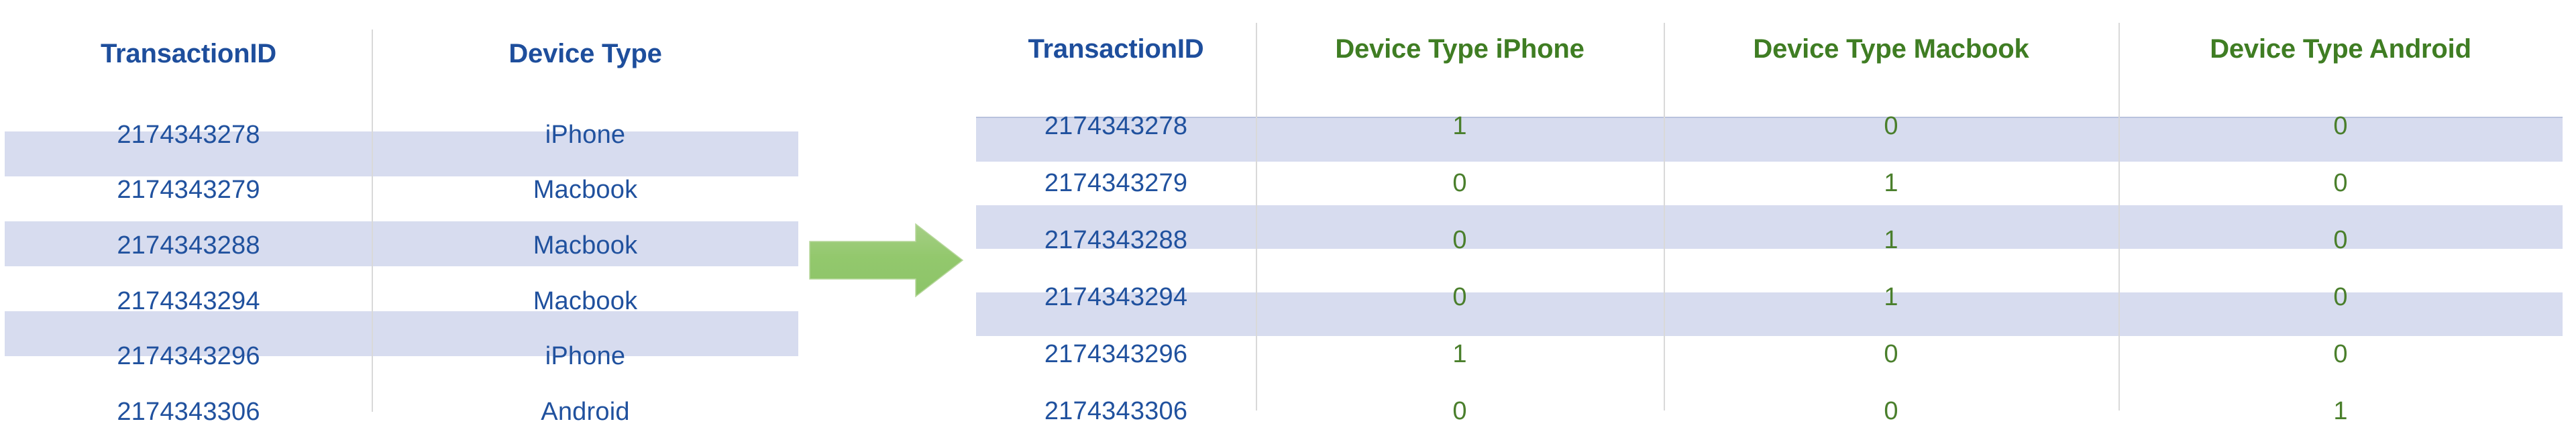 Image resolution: width=2576 pixels, height=440 pixels. Describe the element at coordinates (188, 356) in the screenshot. I see `left-cell-transactionid: 2174343296` at that location.